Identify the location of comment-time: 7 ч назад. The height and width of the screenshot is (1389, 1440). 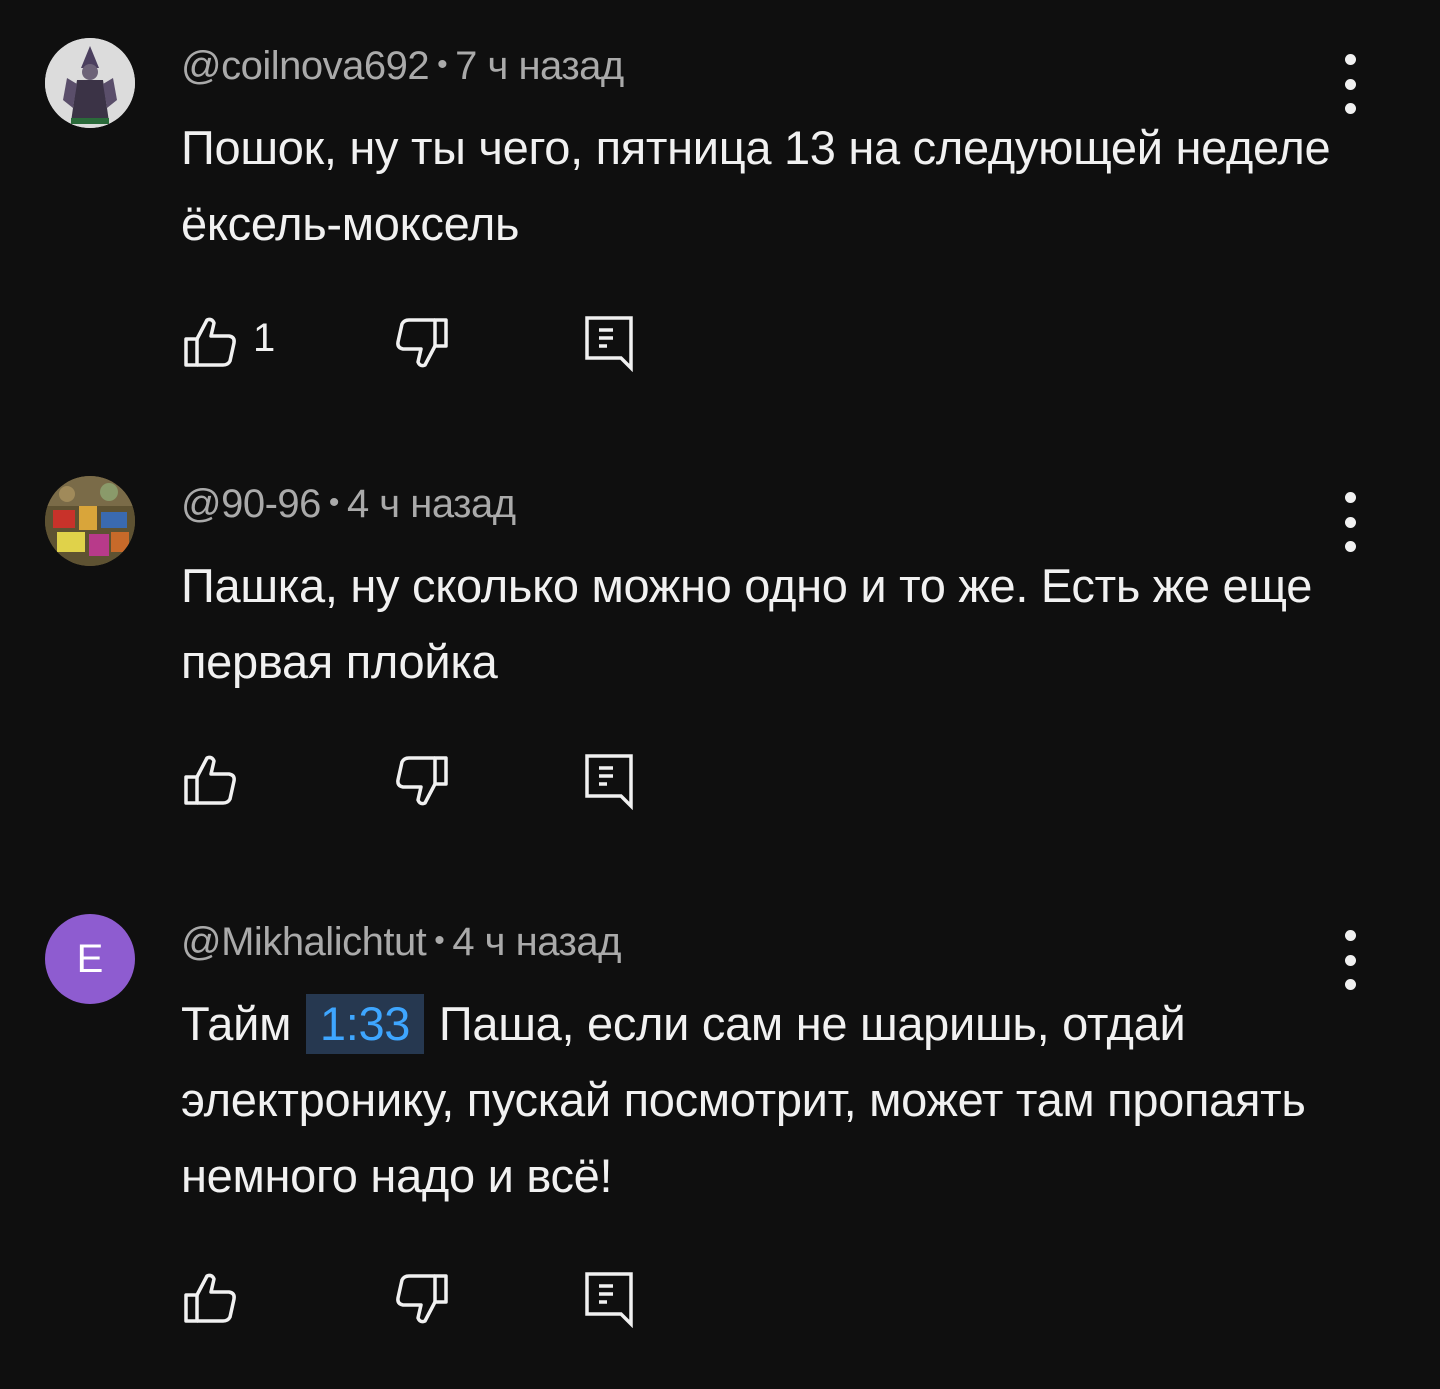
(539, 66).